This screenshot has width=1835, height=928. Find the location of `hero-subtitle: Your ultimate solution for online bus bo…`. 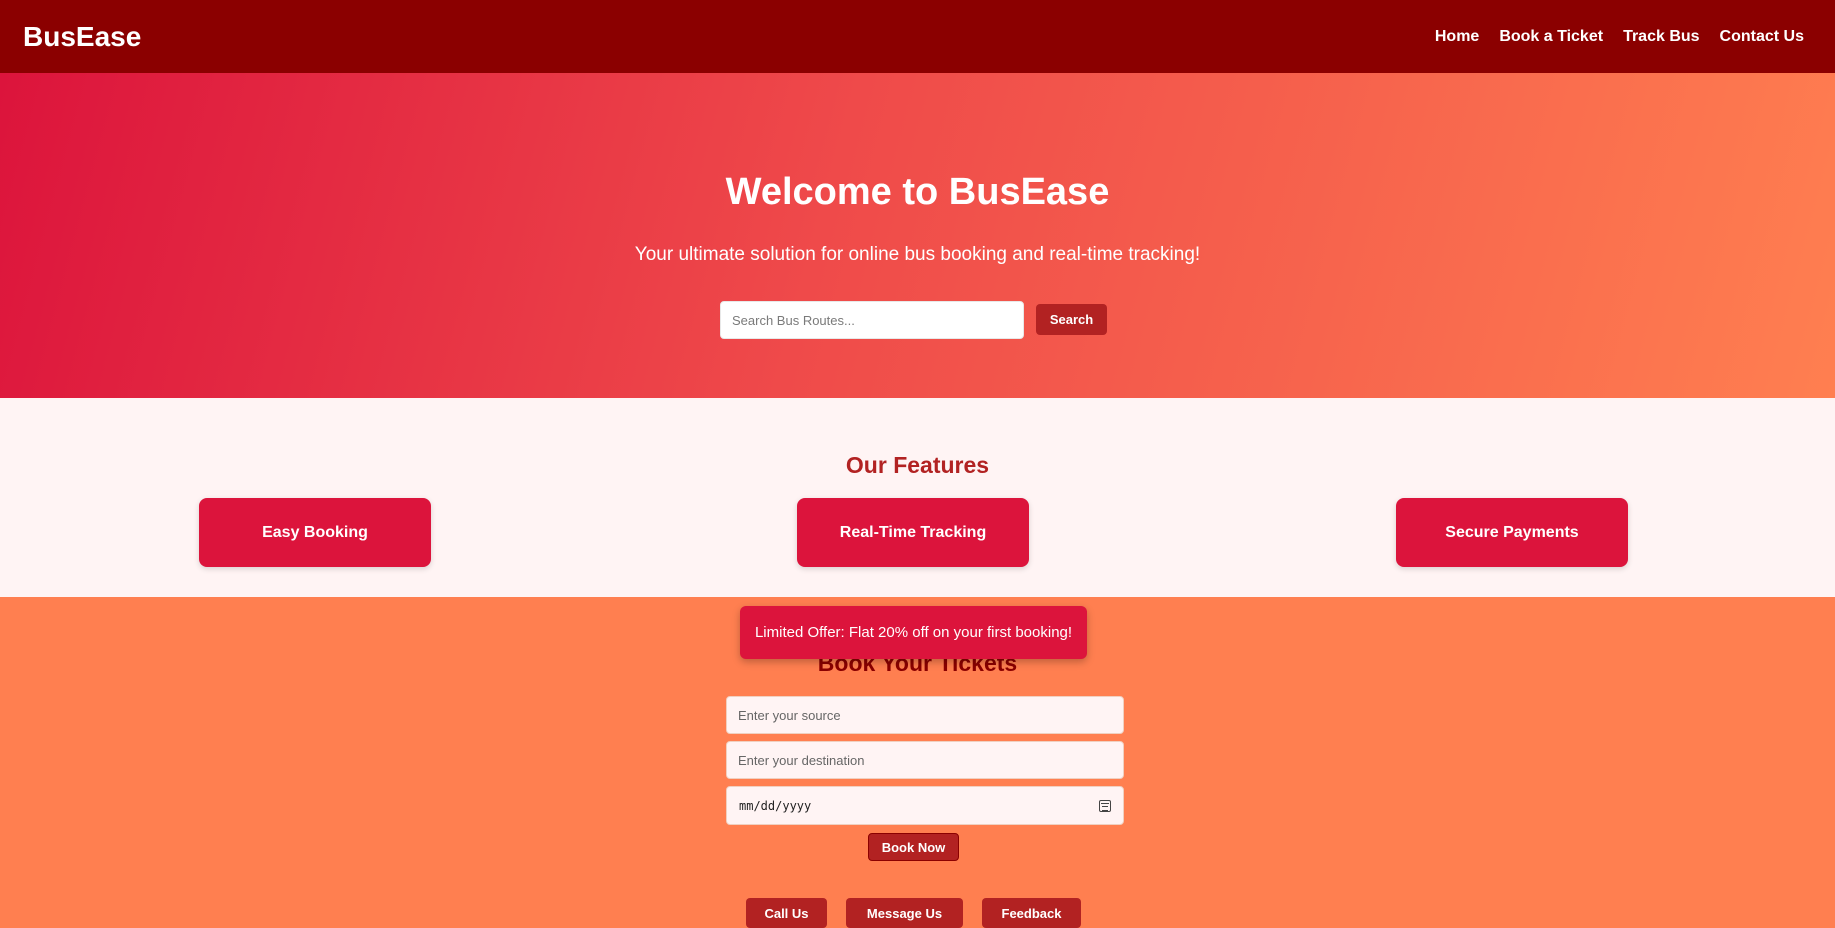

hero-subtitle: Your ultimate solution for online bus bo… is located at coordinates (917, 254).